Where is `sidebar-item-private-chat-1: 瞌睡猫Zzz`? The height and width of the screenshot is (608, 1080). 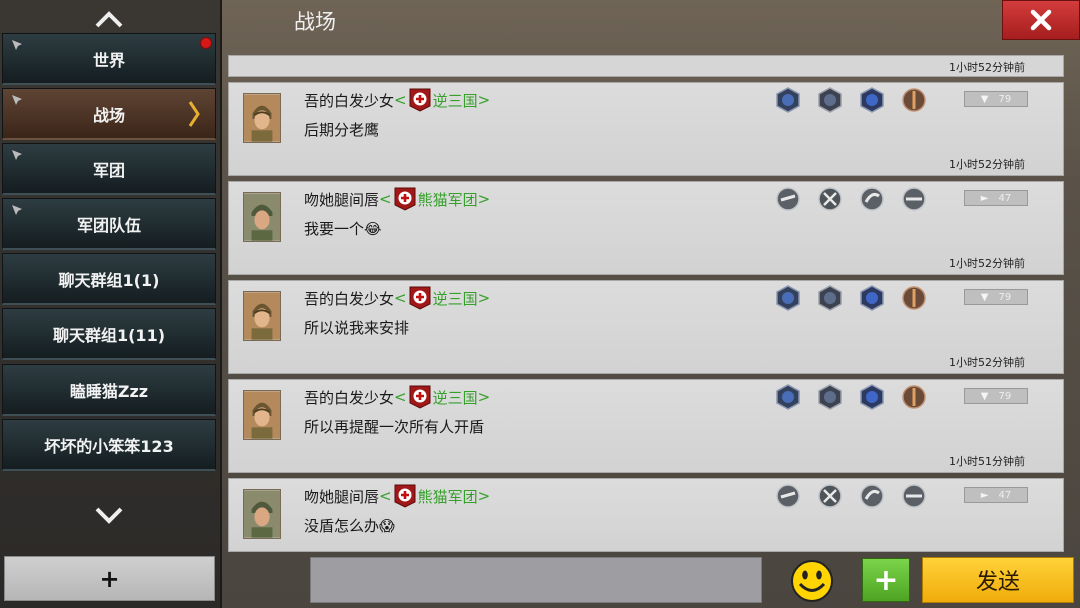
sidebar-item-private-chat-1: 瞌睡猫Zzz is located at coordinates (109, 390).